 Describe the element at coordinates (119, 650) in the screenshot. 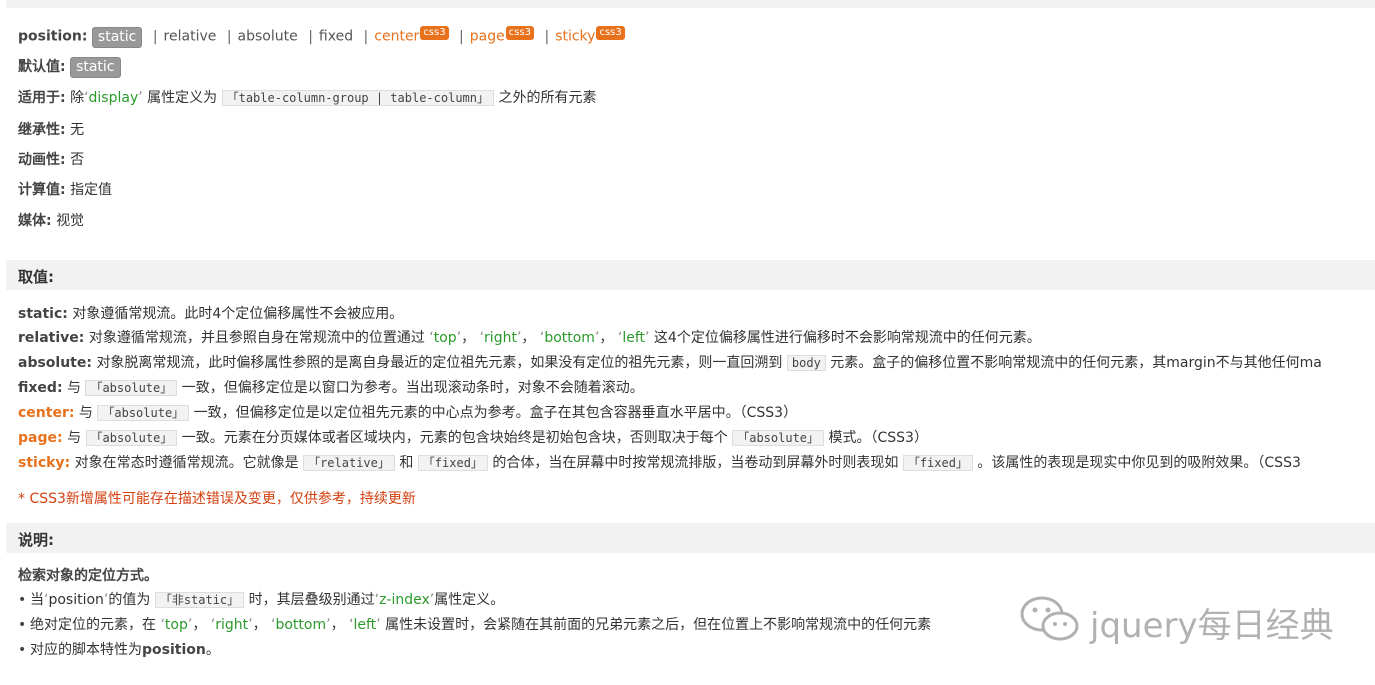

I see `desc-bullet-3: 对应的脚本特性为position。` at that location.